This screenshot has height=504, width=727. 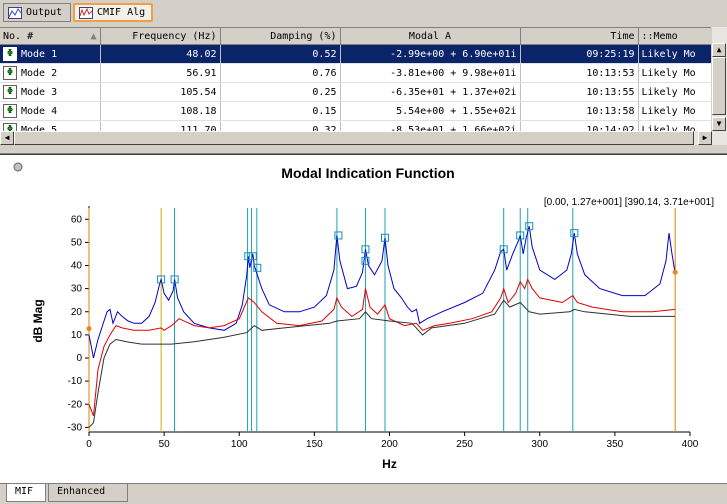 What do you see at coordinates (77, 266) in the screenshot?
I see `y-tick-label: 40` at bounding box center [77, 266].